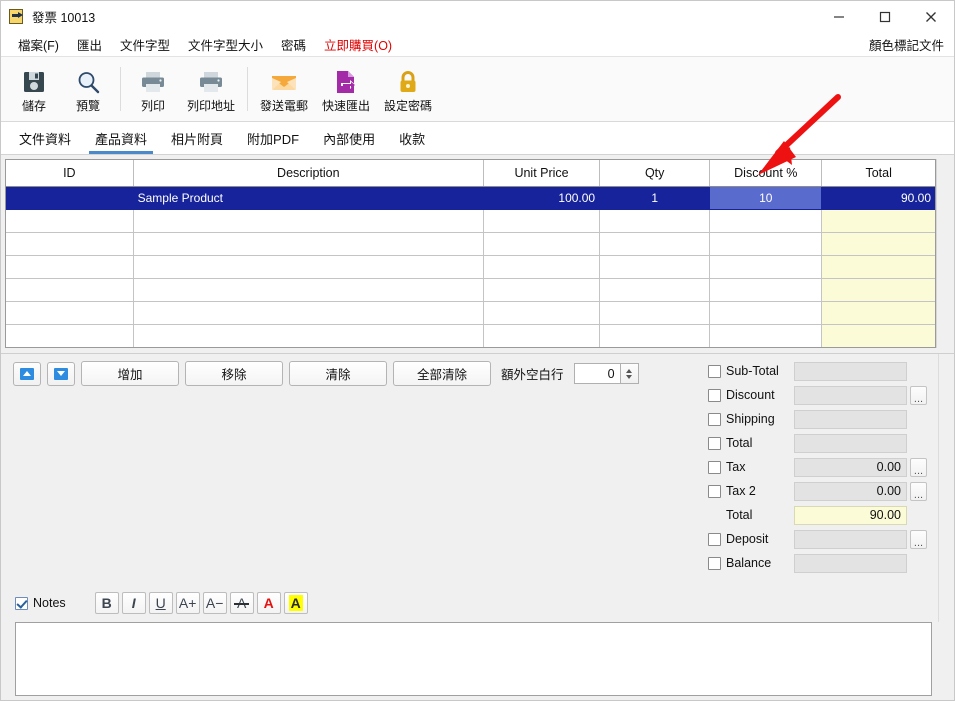 This screenshot has height=701, width=955. What do you see at coordinates (121, 138) in the screenshot?
I see `tab-product-data: 產品資料` at bounding box center [121, 138].